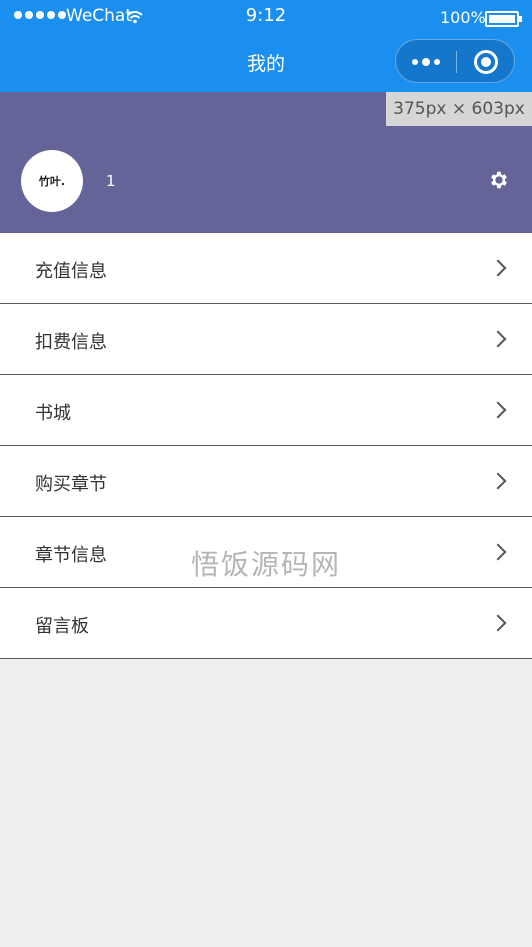 This screenshot has height=947, width=532. What do you see at coordinates (266, 410) in the screenshot?
I see `menu-item-bookstore: 书城` at bounding box center [266, 410].